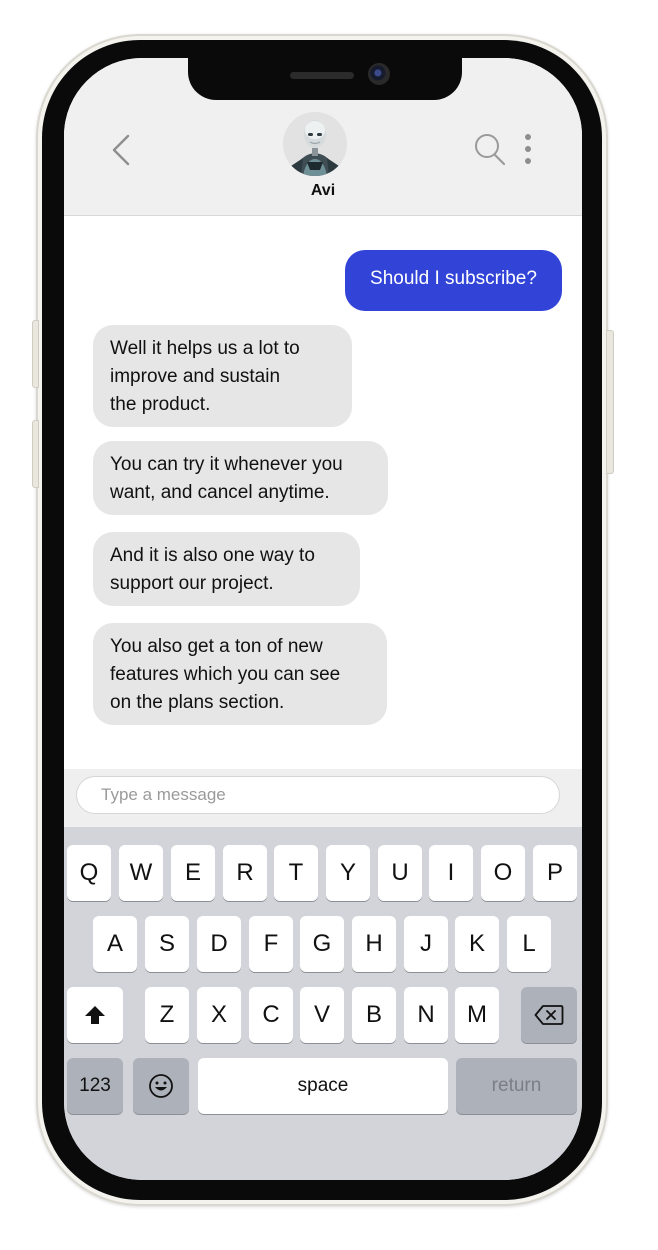  I want to click on key-o: O, so click(503, 873).